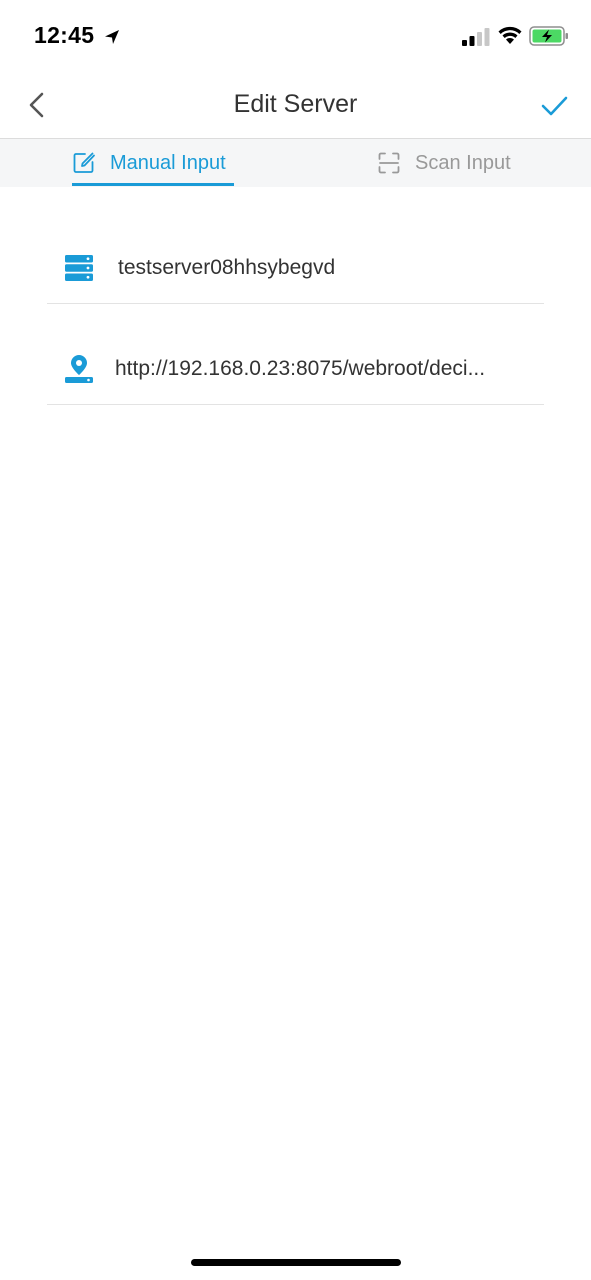 This screenshot has height=1280, width=591. Describe the element at coordinates (84, 162) in the screenshot. I see `edit-icon` at that location.